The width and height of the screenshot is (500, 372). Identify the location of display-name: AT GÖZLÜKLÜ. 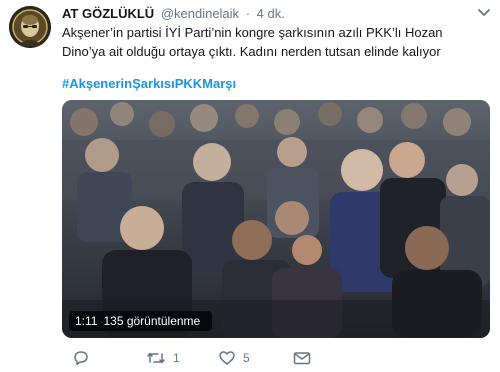
(108, 13).